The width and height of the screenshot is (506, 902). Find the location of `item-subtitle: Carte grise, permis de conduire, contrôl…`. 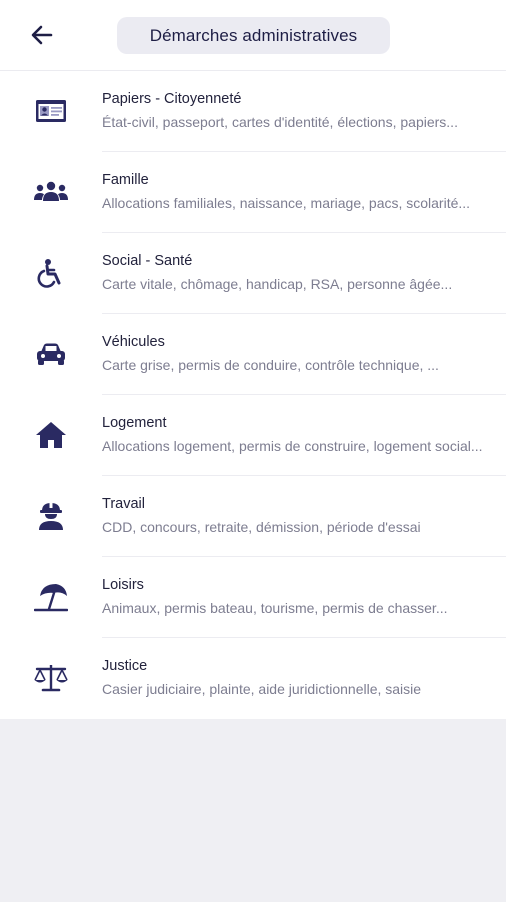

item-subtitle: Carte grise, permis de conduire, contrôl… is located at coordinates (270, 365).